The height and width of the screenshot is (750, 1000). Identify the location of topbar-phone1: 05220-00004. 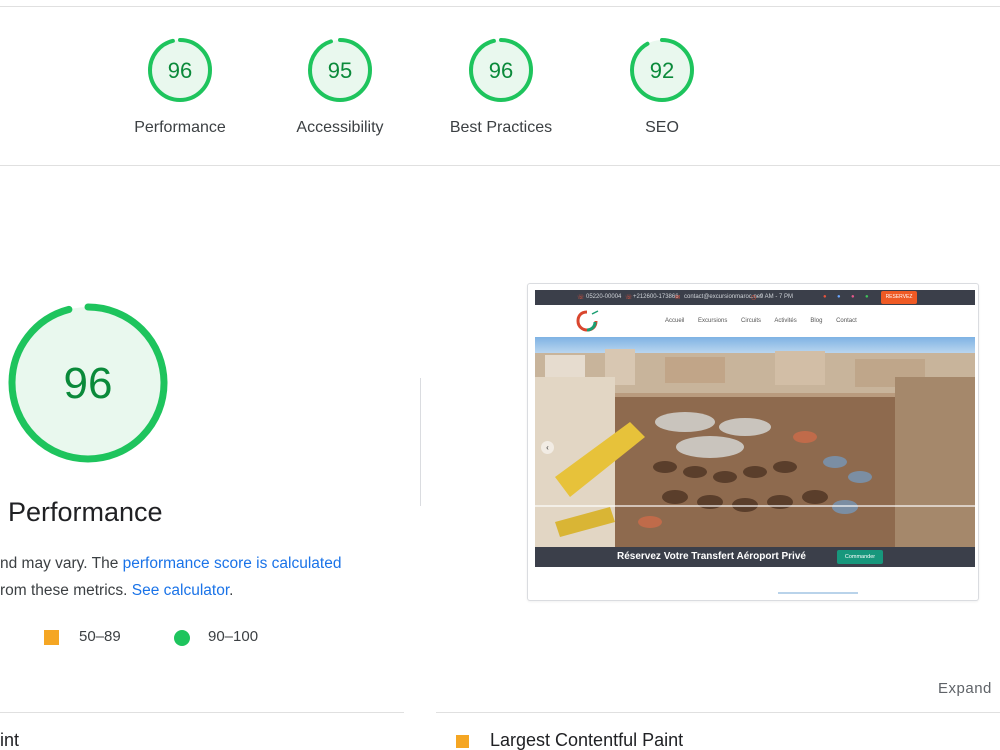
(604, 297).